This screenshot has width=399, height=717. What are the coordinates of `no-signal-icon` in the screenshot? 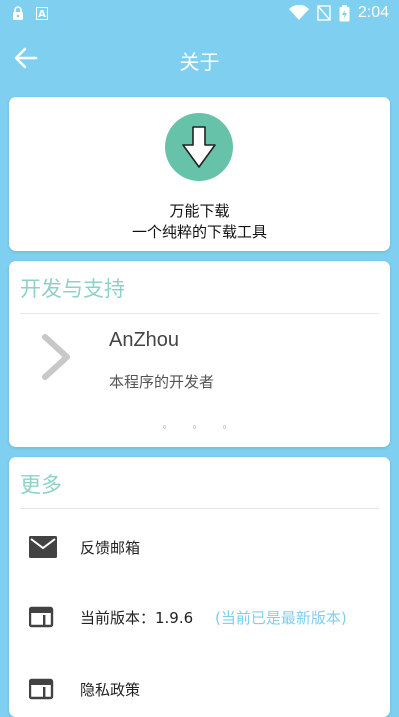 It's located at (324, 13).